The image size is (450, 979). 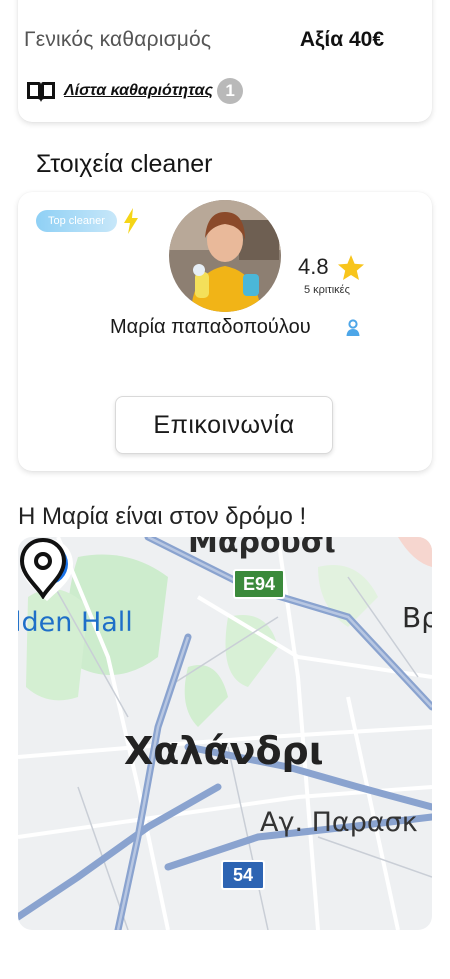 I want to click on location-pin-icon, so click(x=43, y=568).